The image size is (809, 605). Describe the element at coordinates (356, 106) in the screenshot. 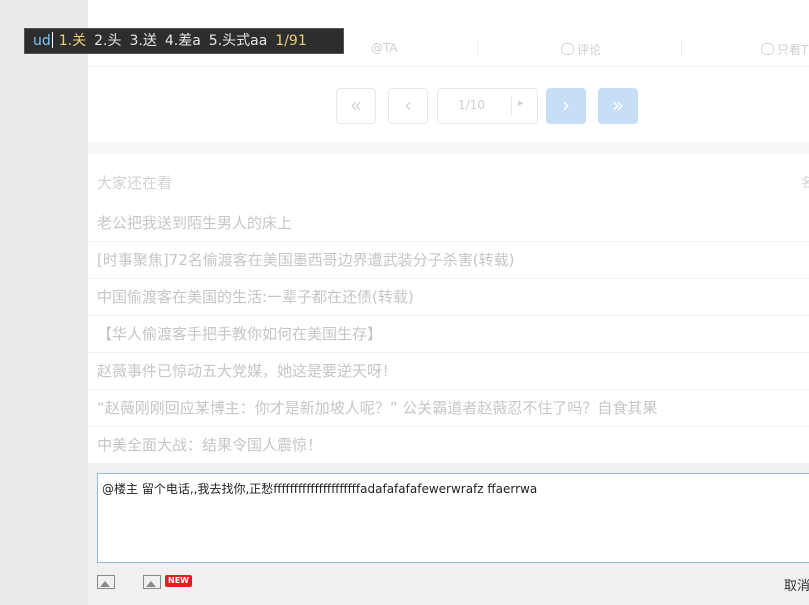

I see `first-page-button: «` at that location.